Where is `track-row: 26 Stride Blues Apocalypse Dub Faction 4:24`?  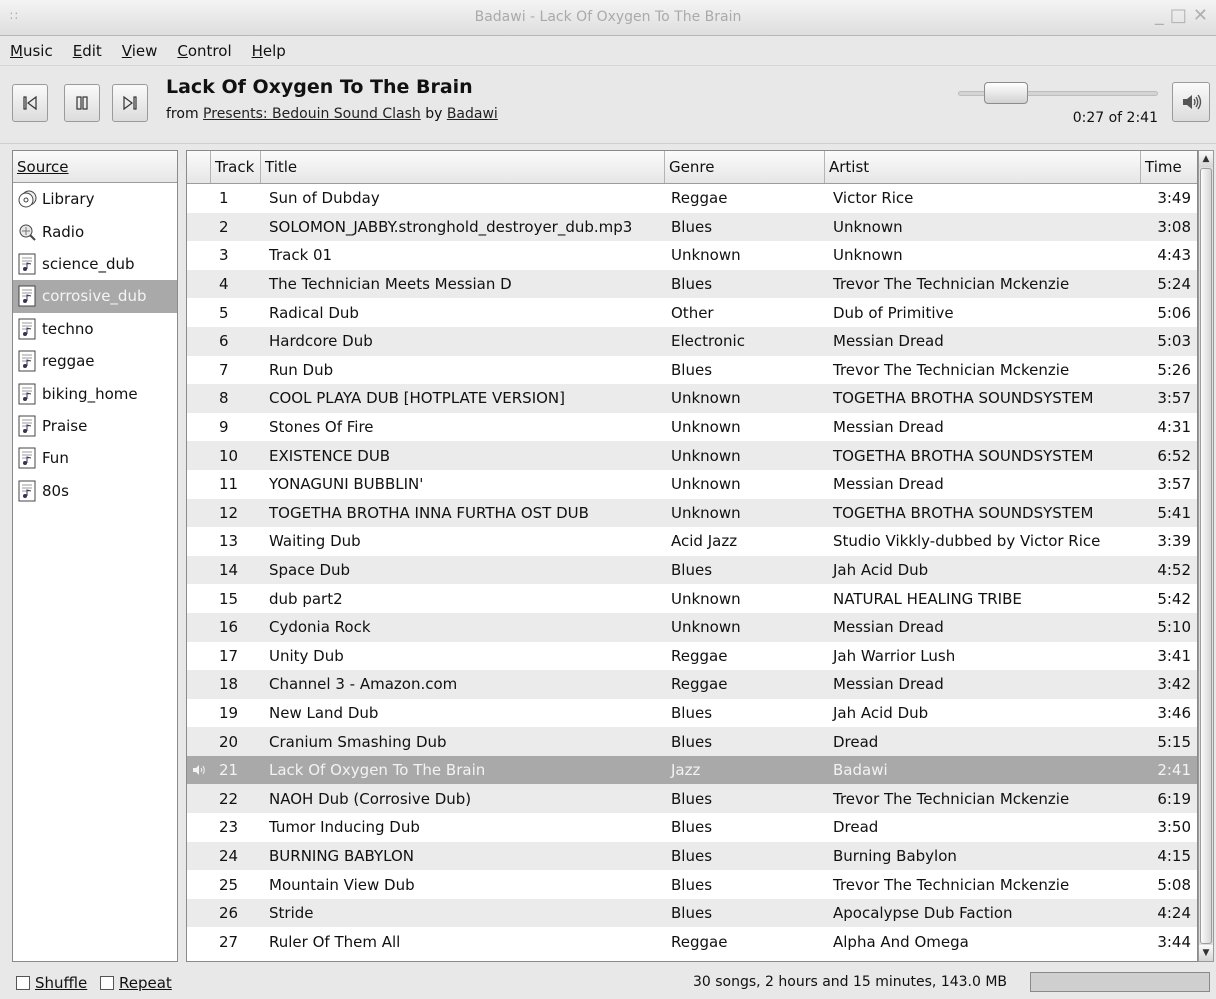
track-row: 26 Stride Blues Apocalypse Dub Faction 4:24 is located at coordinates (692, 913).